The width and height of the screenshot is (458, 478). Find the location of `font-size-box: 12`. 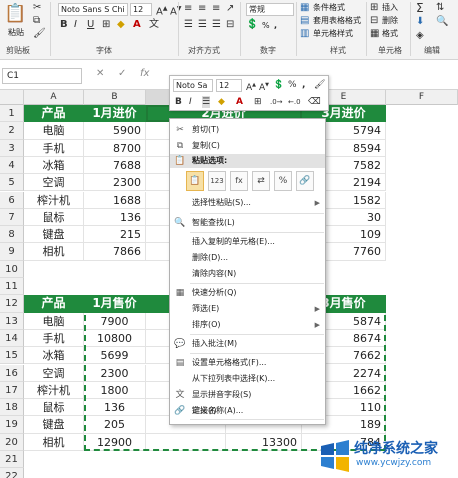

font-size-box: 12 is located at coordinates (141, 9).